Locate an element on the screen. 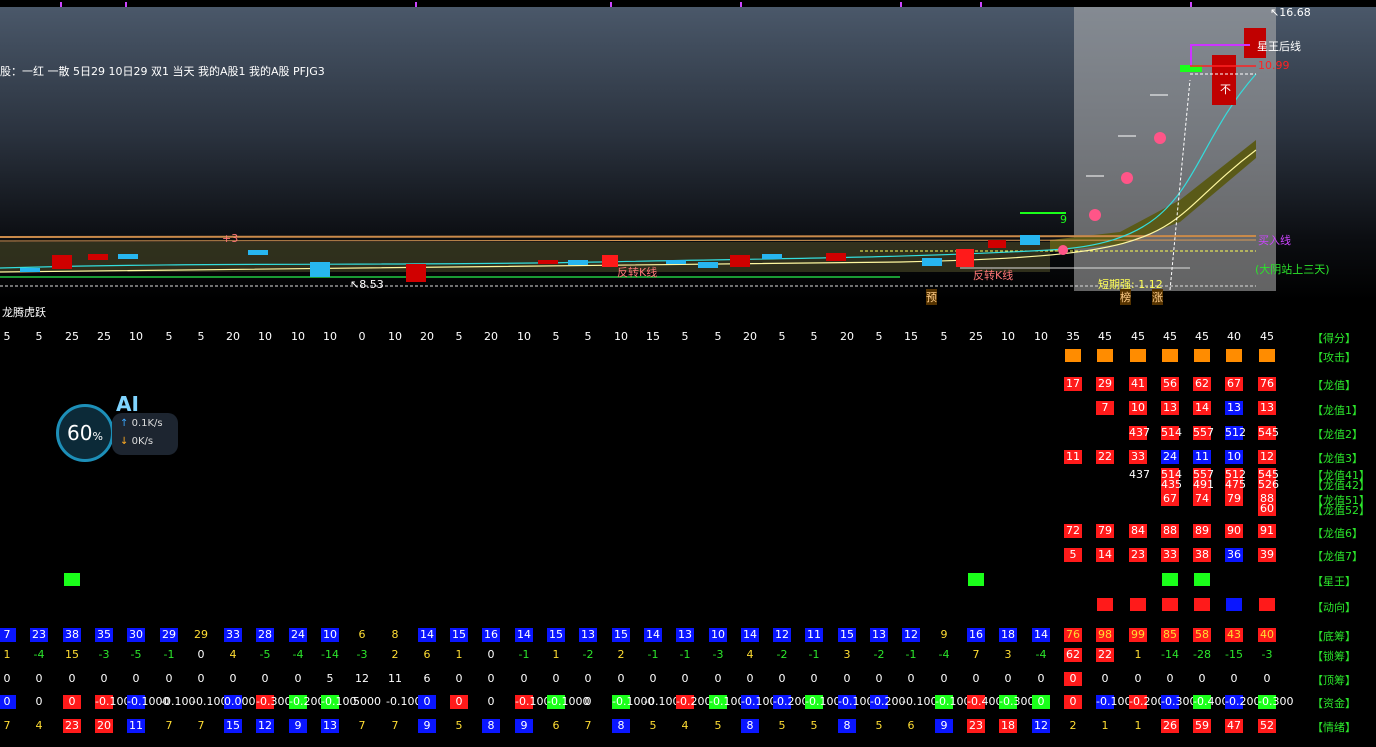 The width and height of the screenshot is (1376, 747). indicator-cell: 29 is located at coordinates (201, 634).